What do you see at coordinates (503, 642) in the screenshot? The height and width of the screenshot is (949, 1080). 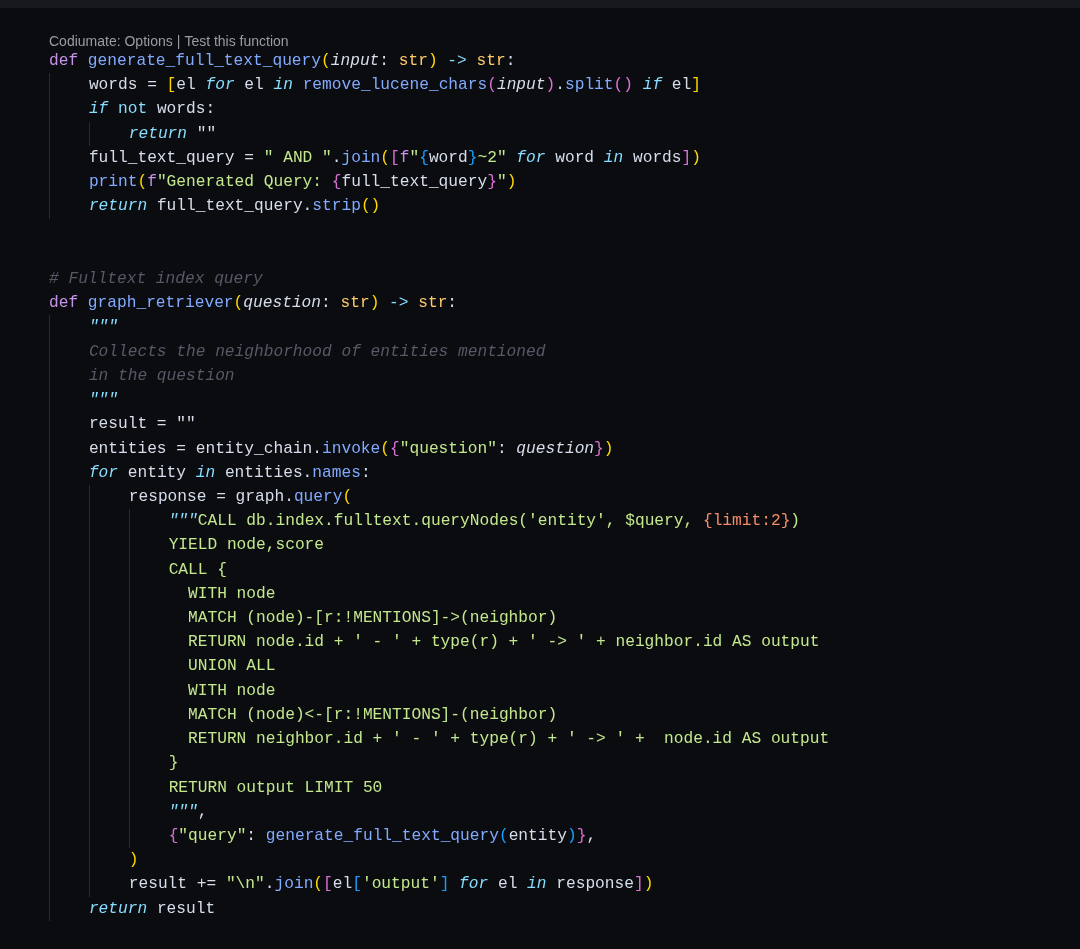 I see `code-line: RETURN node.id + ' - ' + type(r) + ' -> ' + neighbor.id AS output` at bounding box center [503, 642].